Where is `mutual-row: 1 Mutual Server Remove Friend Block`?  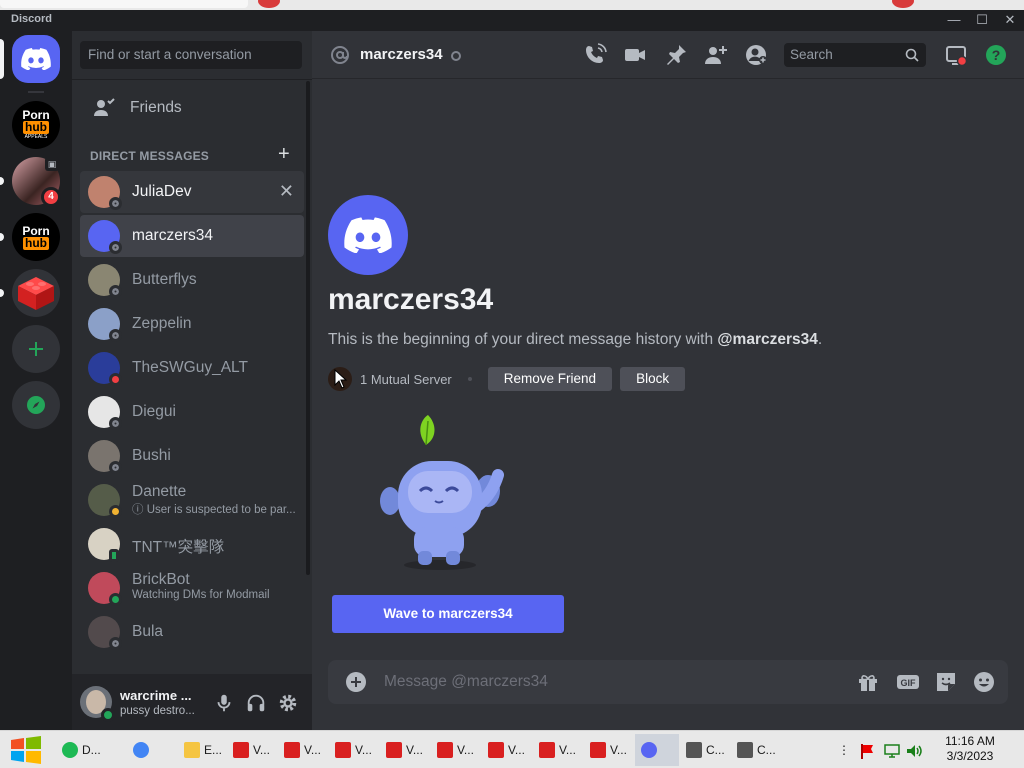 mutual-row: 1 Mutual Server Remove Friend Block is located at coordinates (510, 379).